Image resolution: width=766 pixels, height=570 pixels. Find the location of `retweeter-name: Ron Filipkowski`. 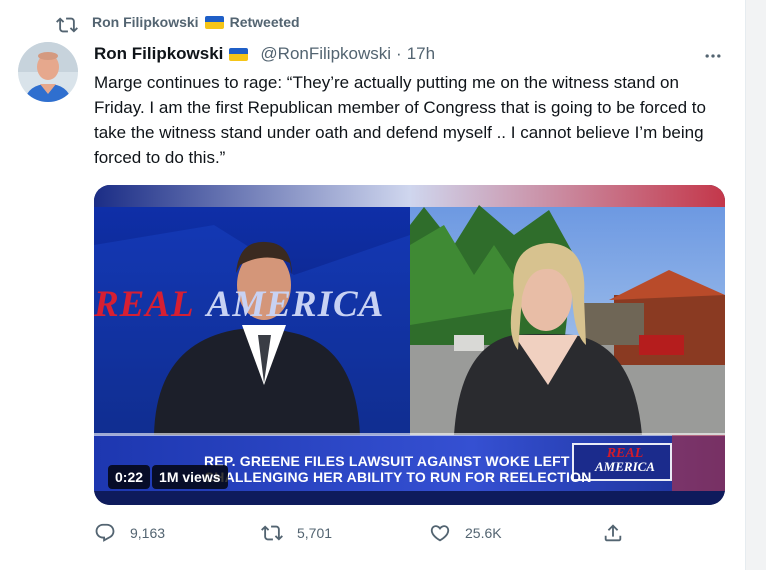

retweeter-name: Ron Filipkowski is located at coordinates (145, 22).